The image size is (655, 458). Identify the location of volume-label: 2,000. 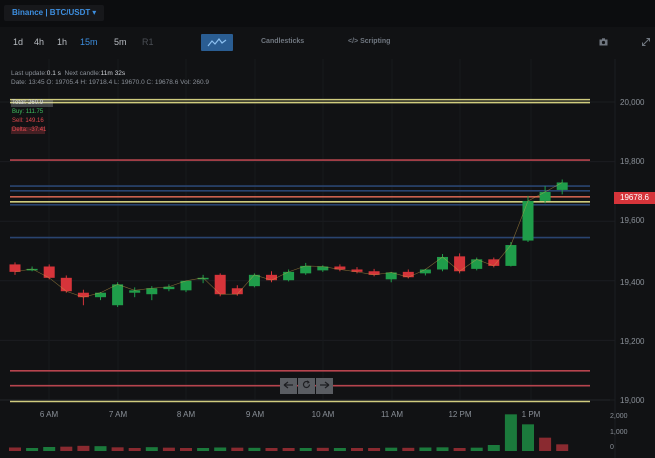
(619, 416).